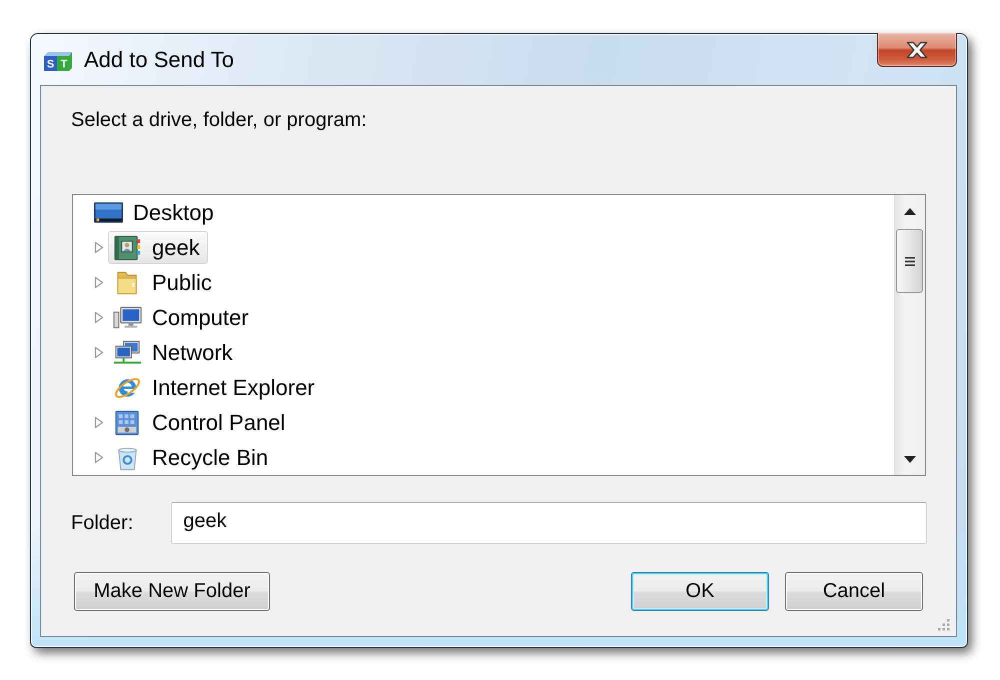 This screenshot has height=680, width=1000. I want to click on prompt-text: Select a drive, folder, or program:, so click(219, 120).